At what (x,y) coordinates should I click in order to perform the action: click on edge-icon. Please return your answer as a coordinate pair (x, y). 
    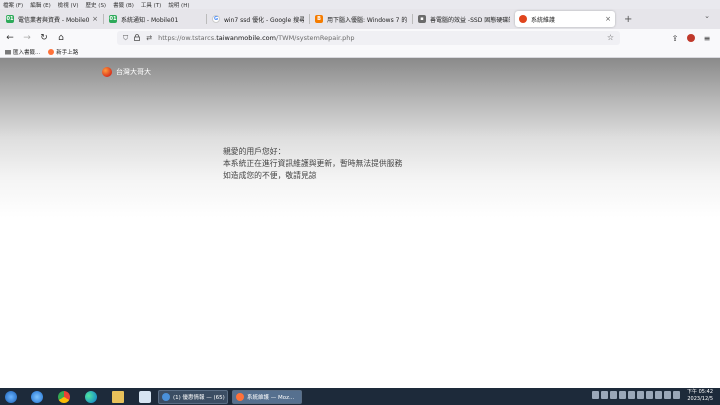
    Looking at the image, I should click on (91, 396).